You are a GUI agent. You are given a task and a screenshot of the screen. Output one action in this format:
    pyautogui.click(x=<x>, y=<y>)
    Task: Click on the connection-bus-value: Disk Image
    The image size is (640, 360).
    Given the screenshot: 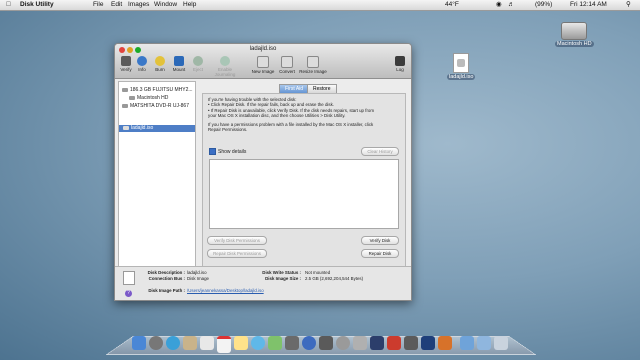 What is the action you would take?
    pyautogui.click(x=198, y=278)
    